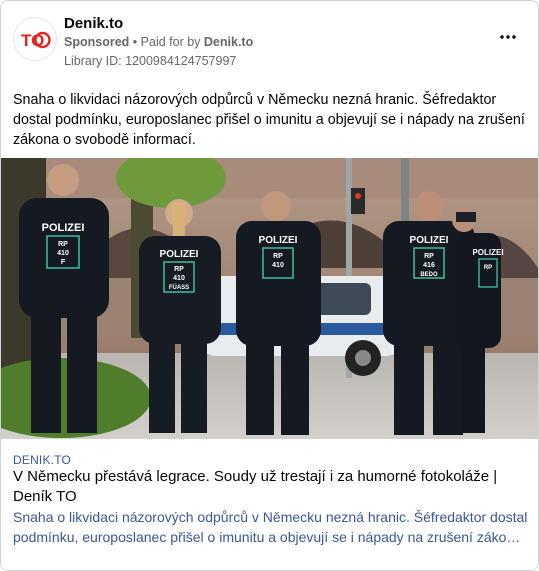  What do you see at coordinates (42, 460) in the screenshot?
I see `link-domain: DENIK.TO` at bounding box center [42, 460].